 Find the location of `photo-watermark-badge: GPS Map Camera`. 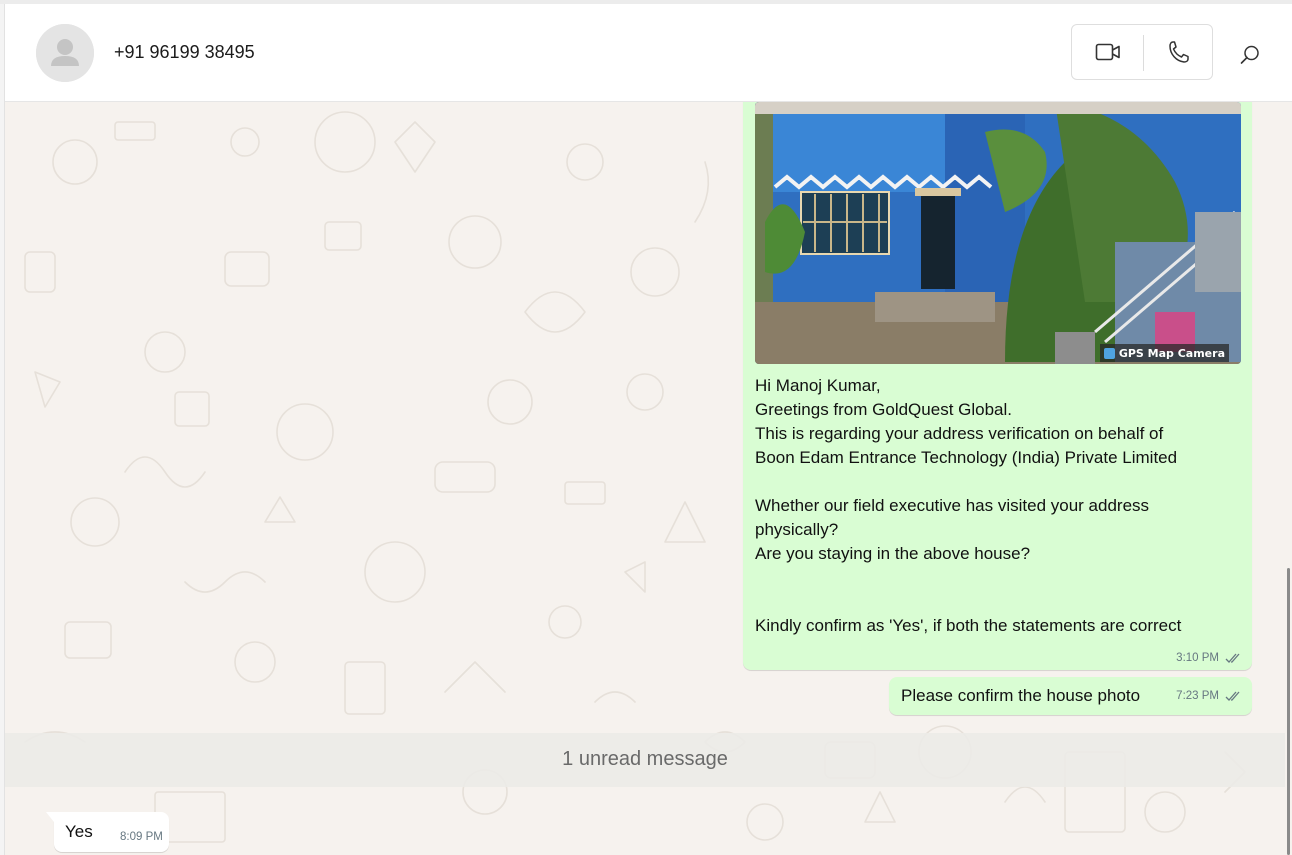

photo-watermark-badge: GPS Map Camera is located at coordinates (1164, 353).